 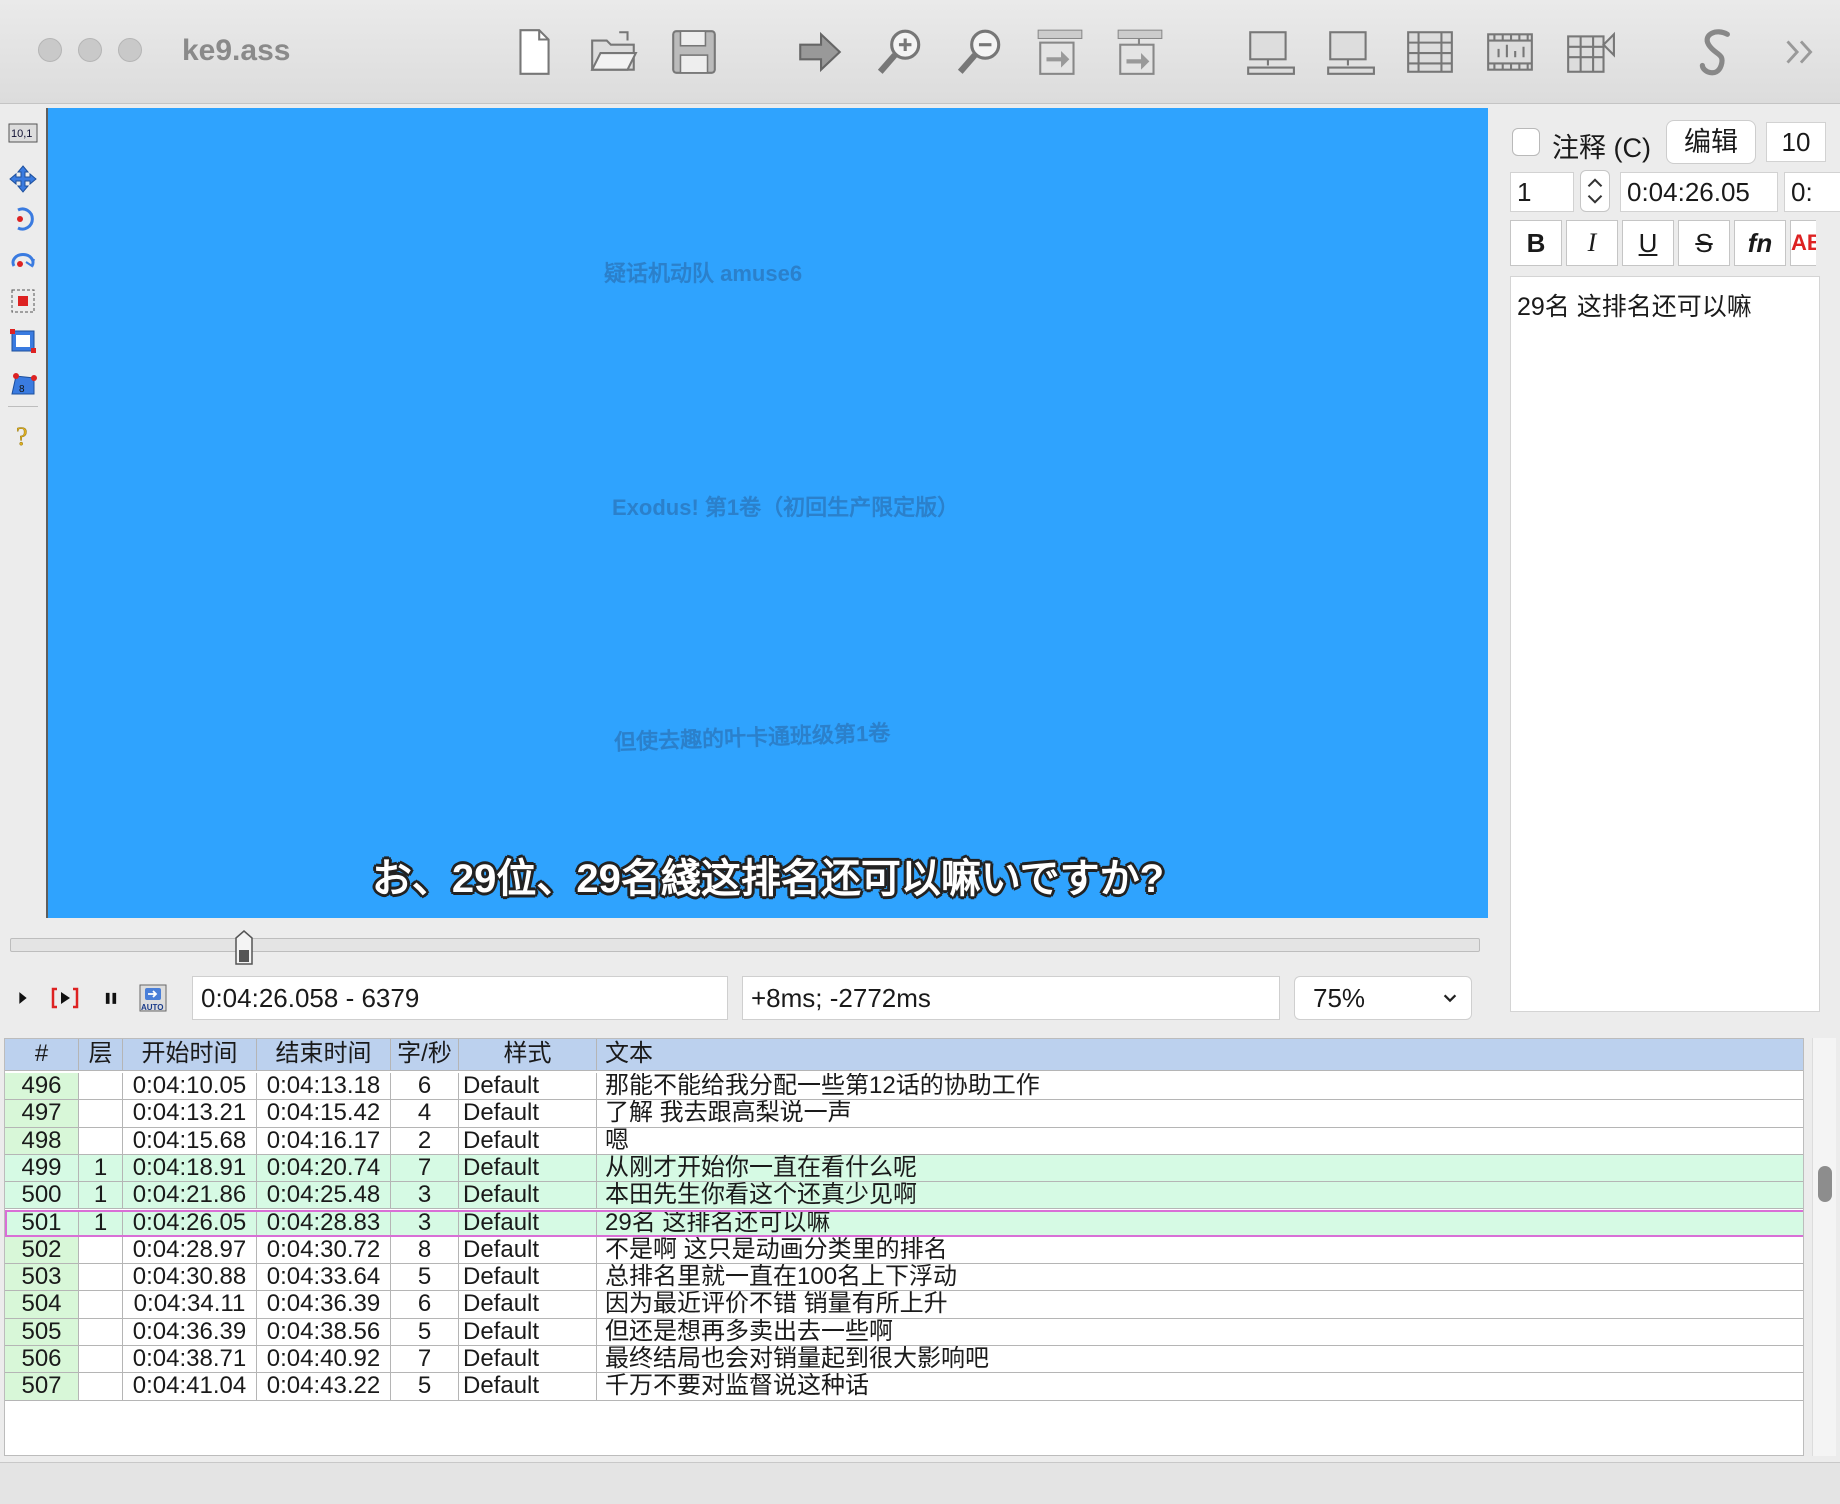 What do you see at coordinates (1526, 142) in the screenshot?
I see `comment-checkbox` at bounding box center [1526, 142].